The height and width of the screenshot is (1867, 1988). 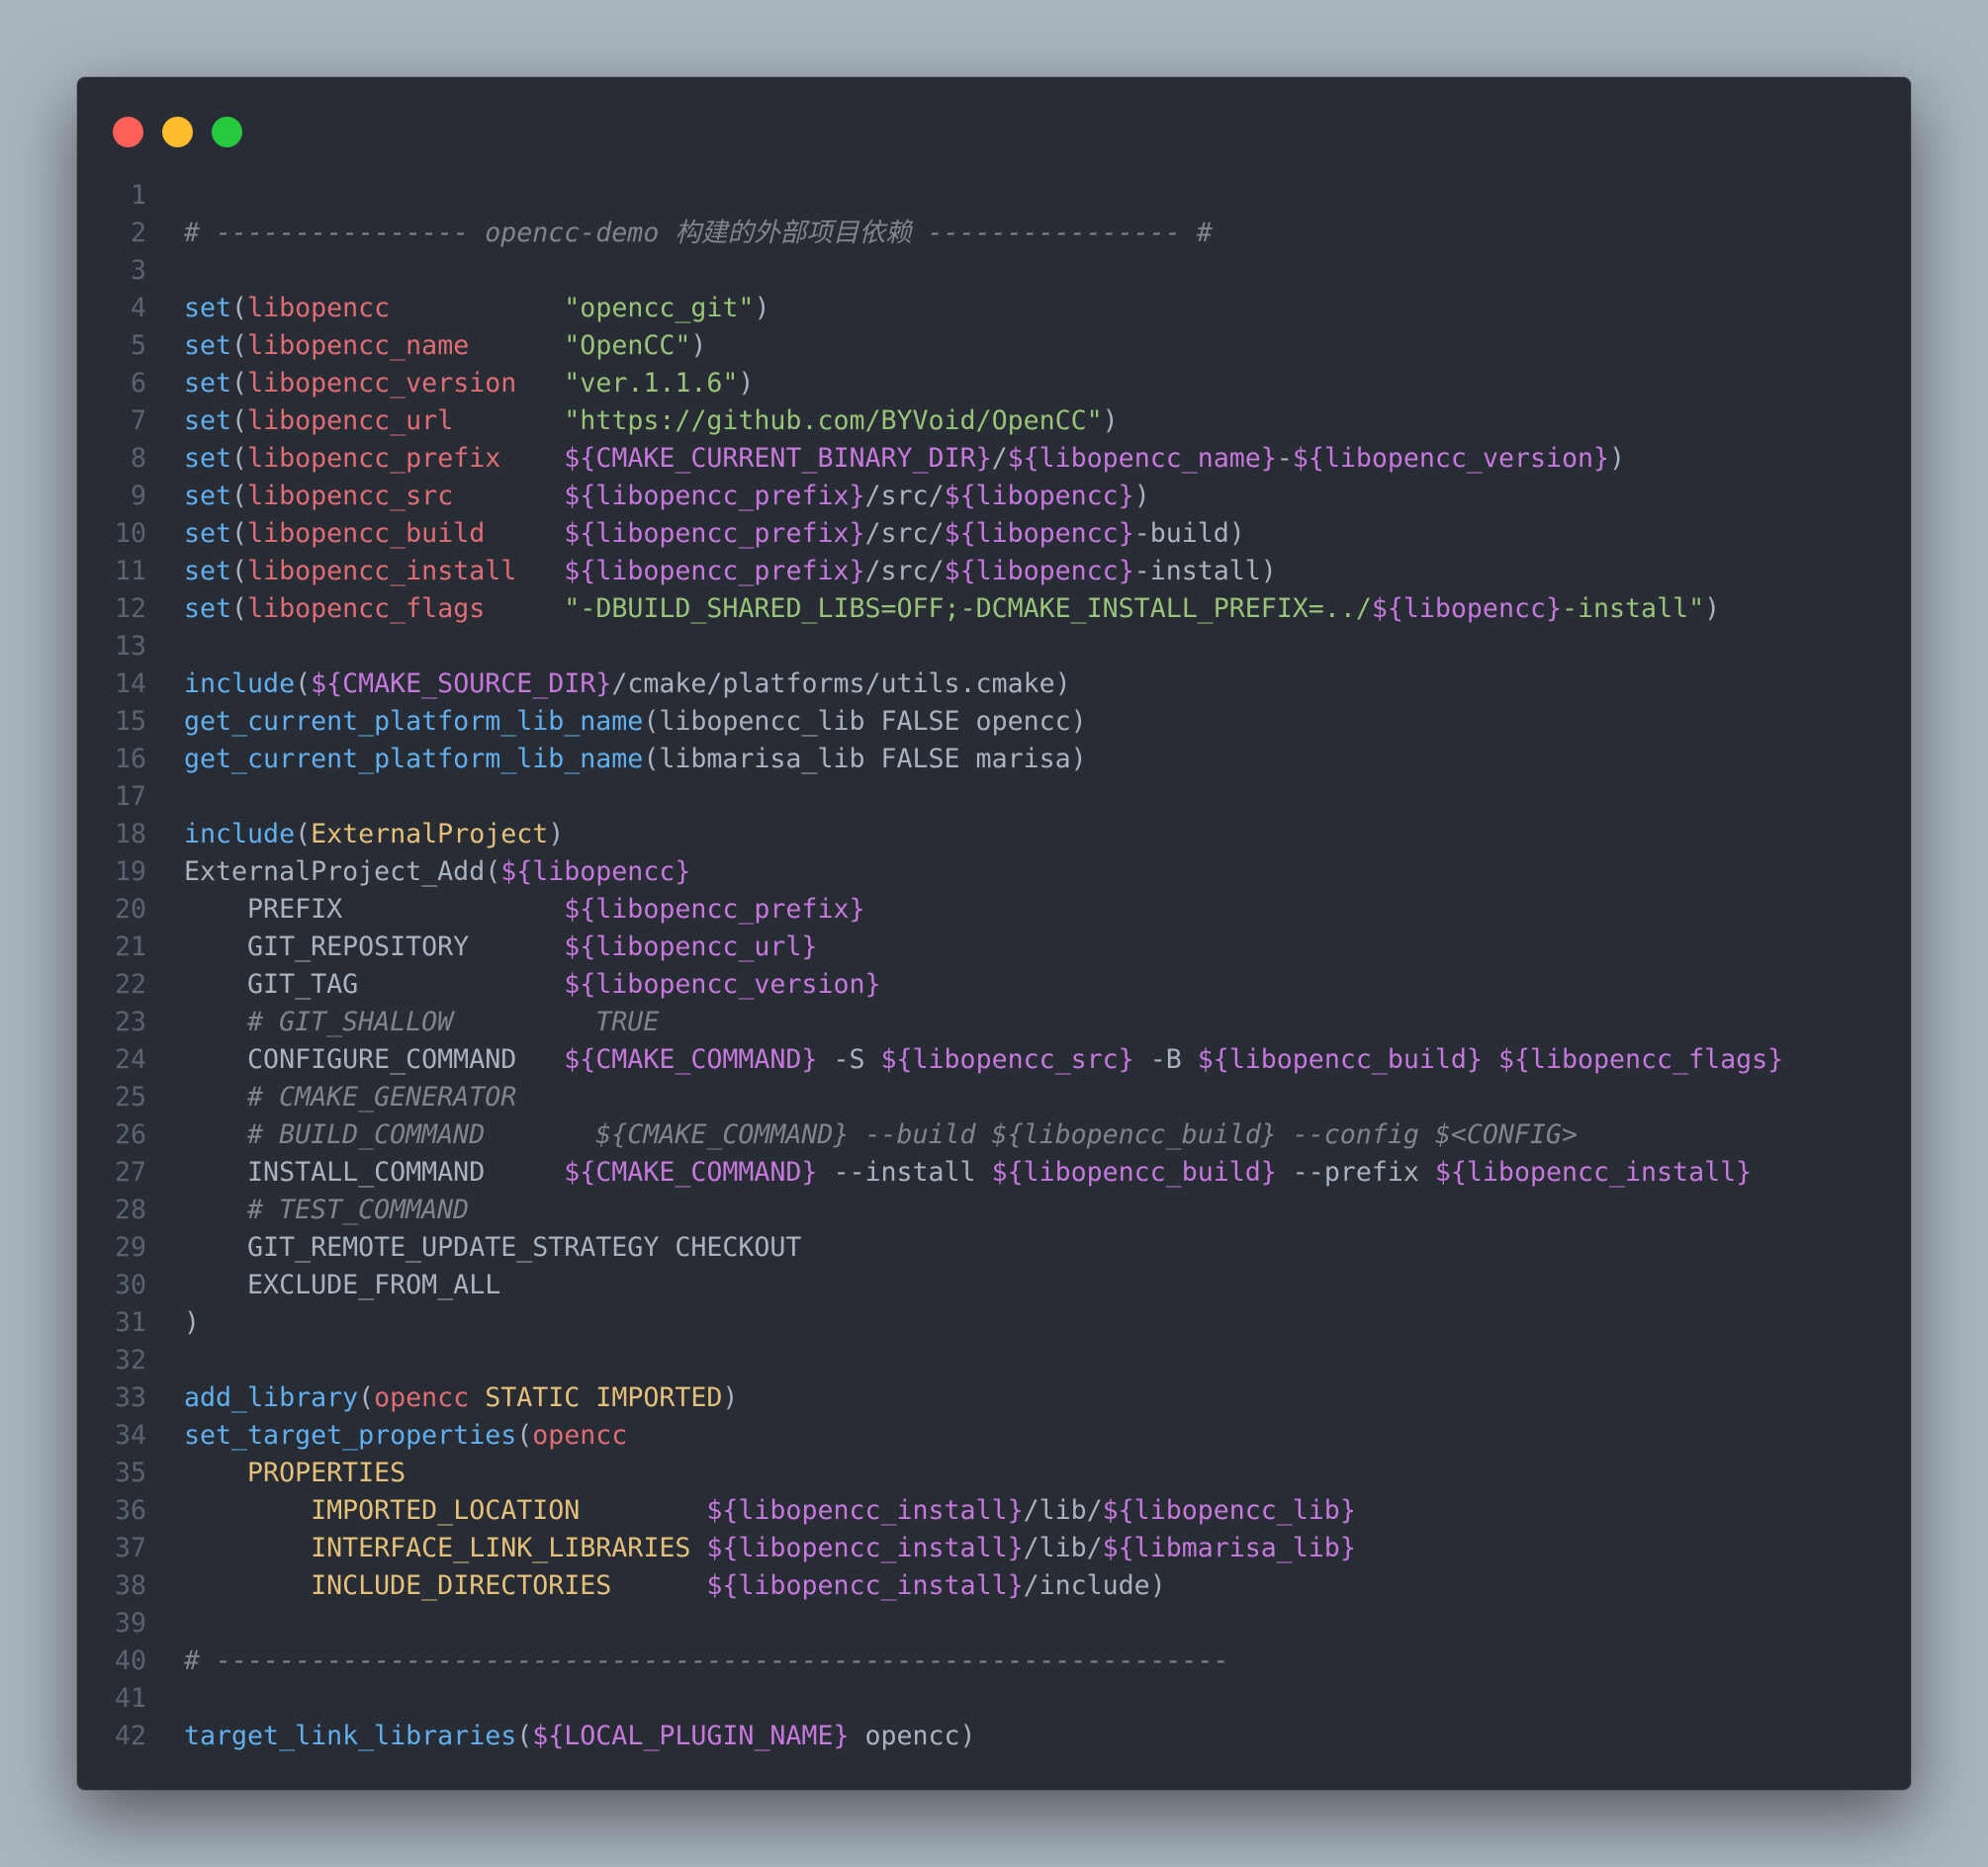 What do you see at coordinates (138, 270) in the screenshot?
I see `line-number: 3` at bounding box center [138, 270].